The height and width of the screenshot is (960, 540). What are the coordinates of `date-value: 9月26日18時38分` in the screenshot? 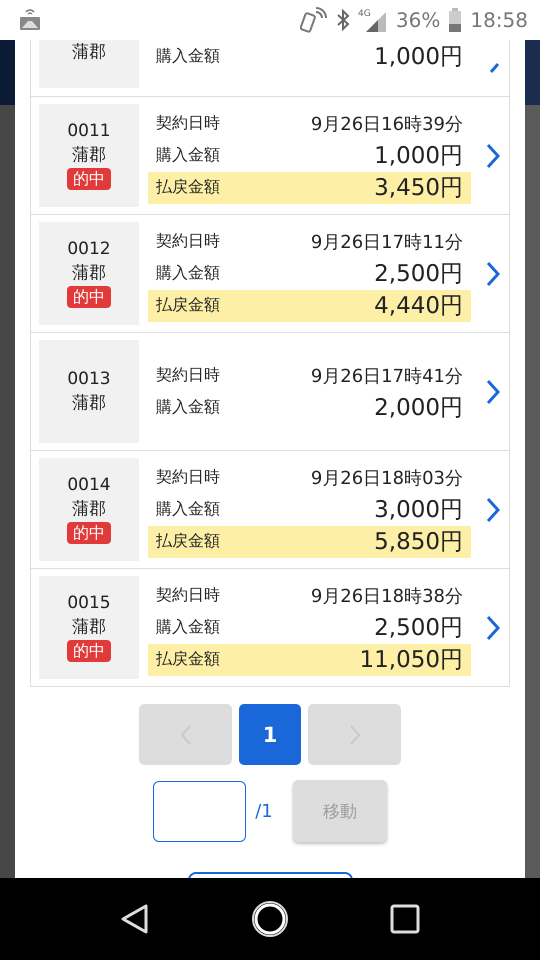 It's located at (386, 596).